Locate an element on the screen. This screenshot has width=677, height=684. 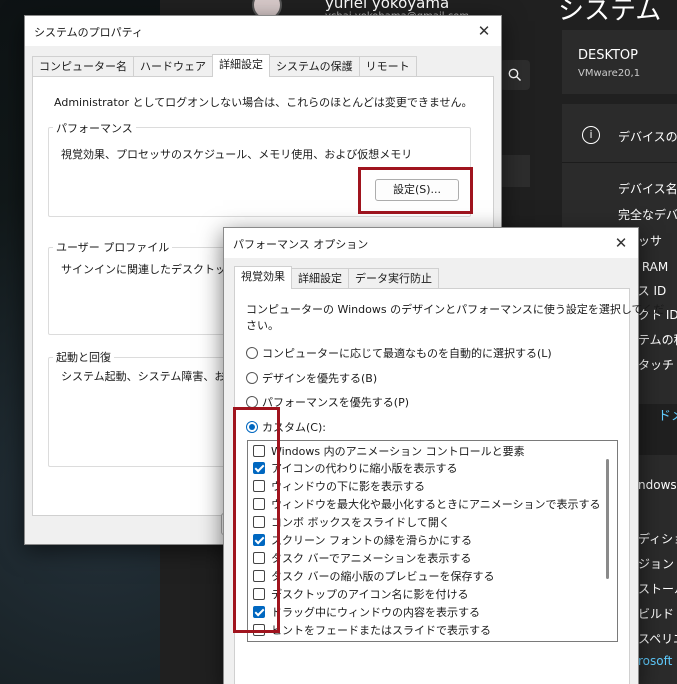
tab-visual-effects: 視覚効果 is located at coordinates (263, 277).